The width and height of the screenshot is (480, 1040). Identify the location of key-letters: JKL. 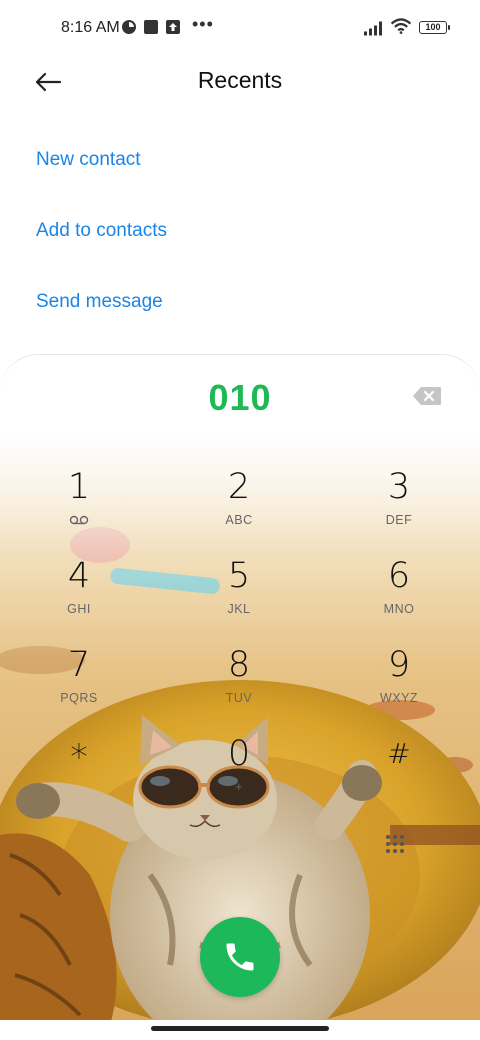
(239, 609).